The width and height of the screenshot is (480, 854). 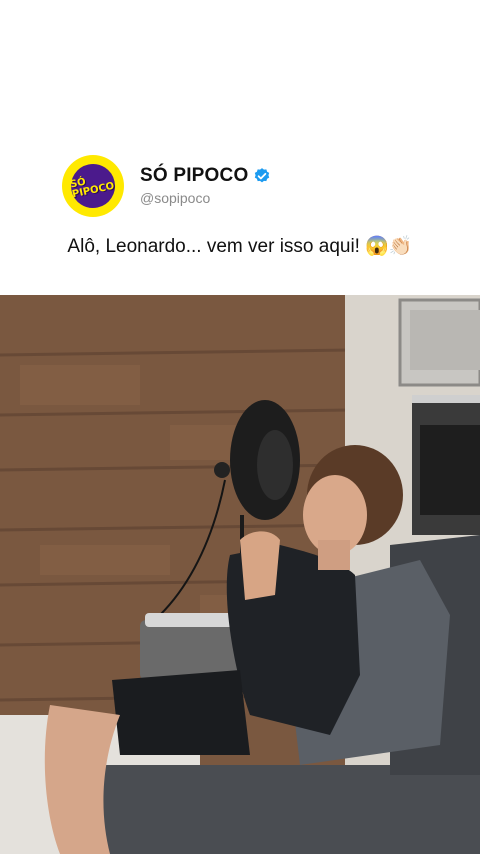 I want to click on account-name: SÓ PIPOCO, so click(x=194, y=176).